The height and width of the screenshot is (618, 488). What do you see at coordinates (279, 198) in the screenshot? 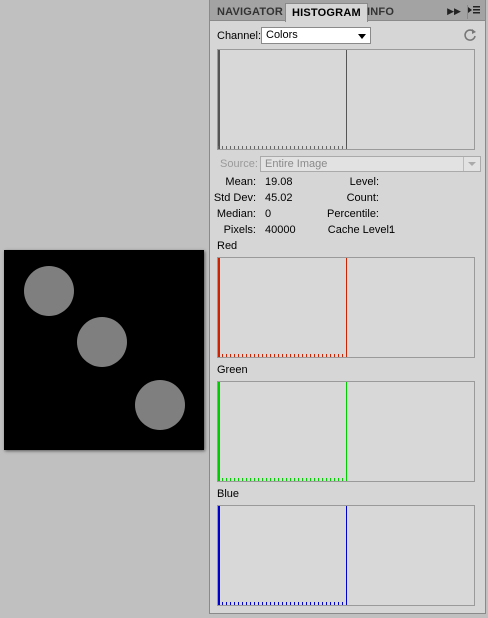
I see `stddev-value: 45.02` at bounding box center [279, 198].